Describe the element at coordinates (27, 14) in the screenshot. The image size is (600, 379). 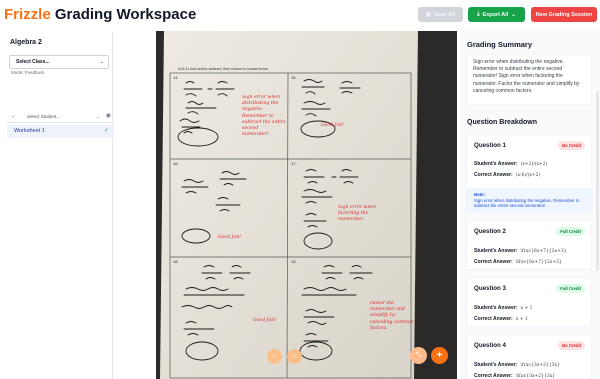
I see `brand-name: Frizzle` at that location.